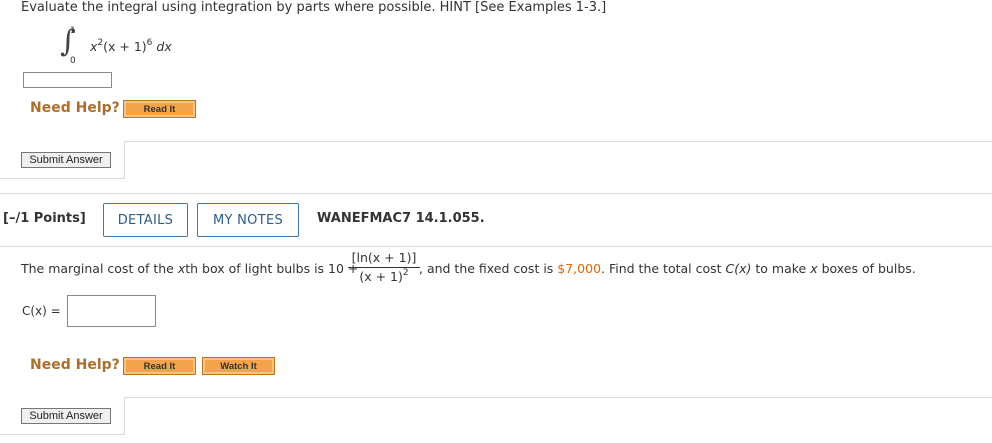 This screenshot has height=443, width=992. Describe the element at coordinates (496, 193) in the screenshot. I see `section-divider-top` at that location.